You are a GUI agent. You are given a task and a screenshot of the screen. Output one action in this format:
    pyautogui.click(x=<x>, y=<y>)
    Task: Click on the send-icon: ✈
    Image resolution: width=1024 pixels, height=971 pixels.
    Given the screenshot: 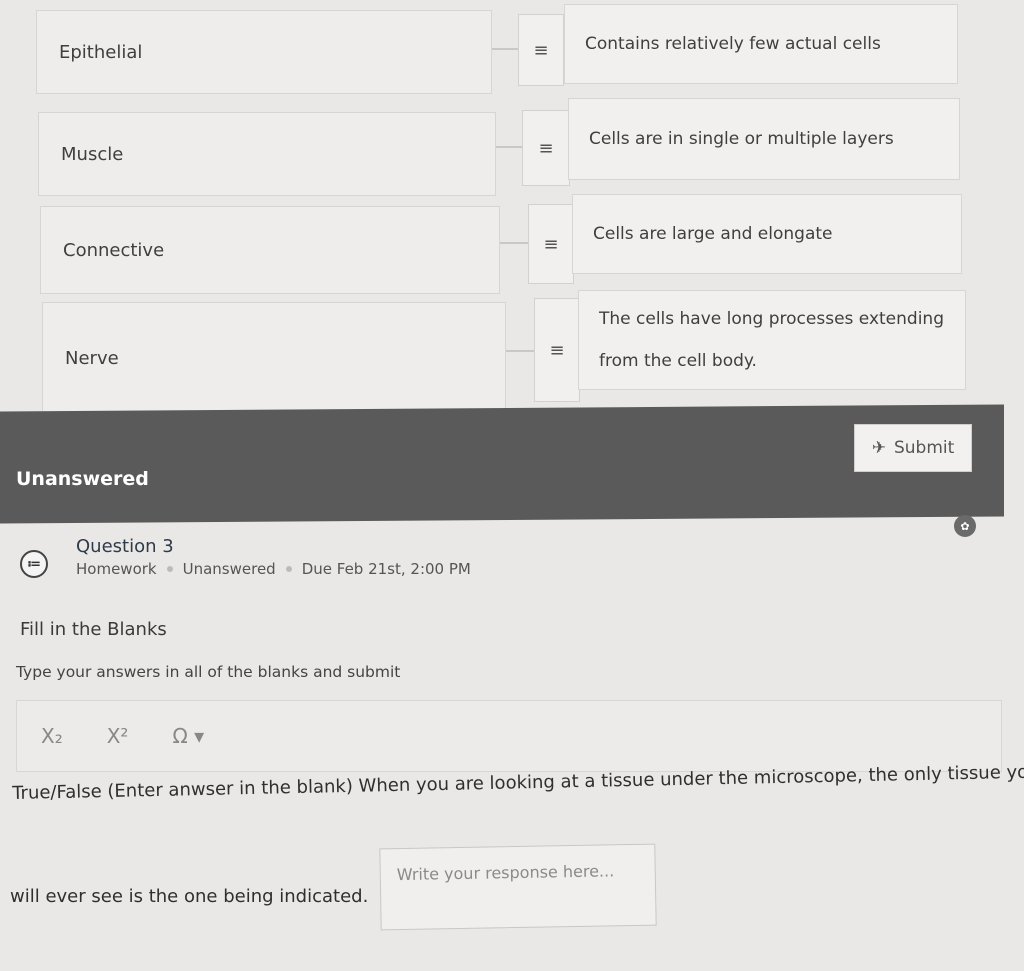 What is the action you would take?
    pyautogui.click(x=878, y=448)
    